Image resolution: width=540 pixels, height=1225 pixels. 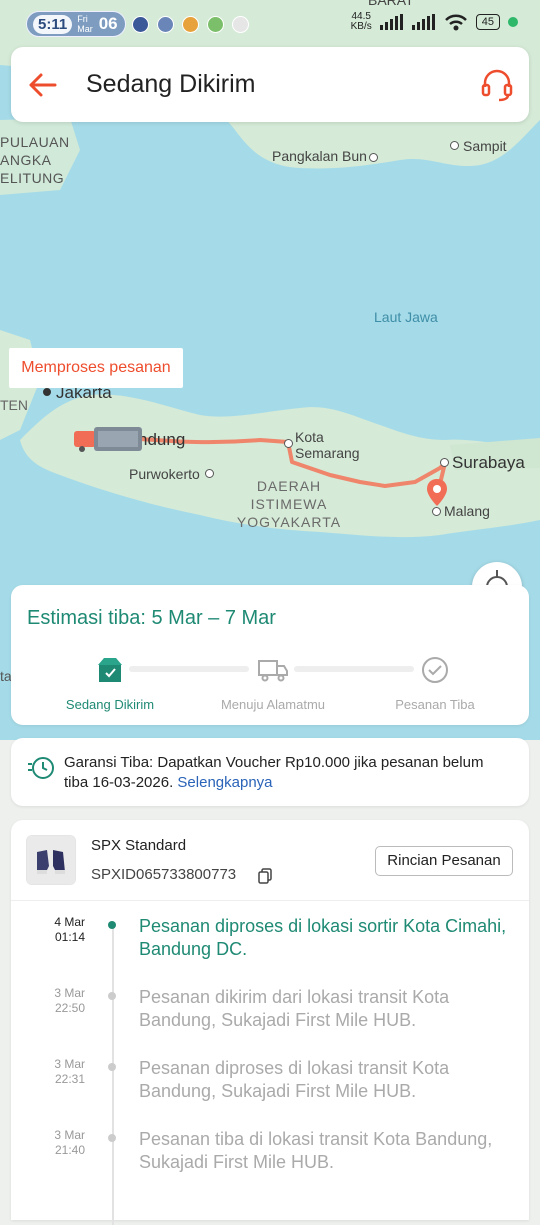 I want to click on step-shipping: Sedang Dikirim, so click(x=110, y=682).